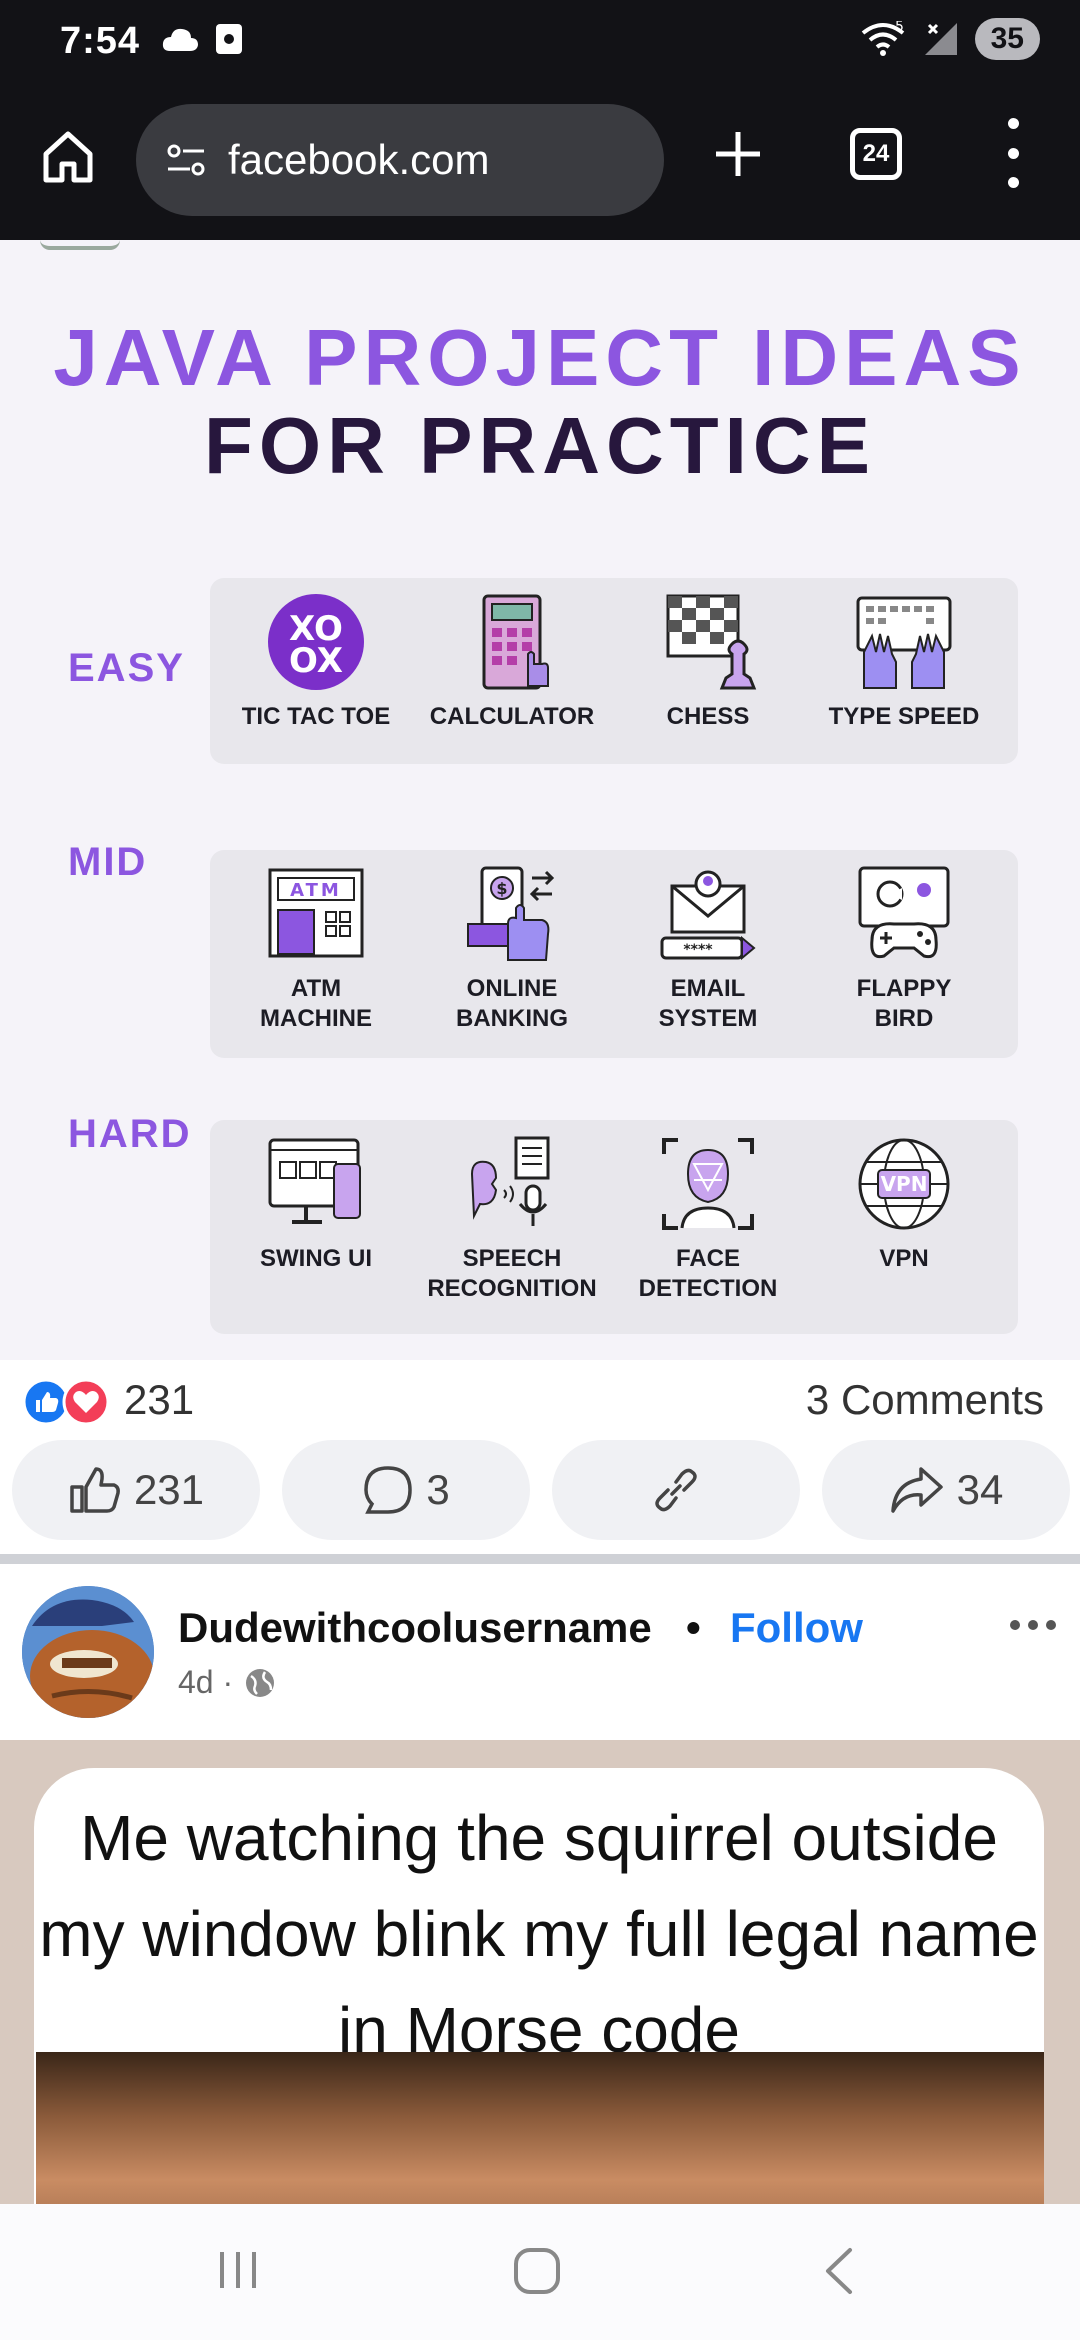 The image size is (1080, 2340). I want to click on project-vpn: VPN VPN, so click(904, 1227).